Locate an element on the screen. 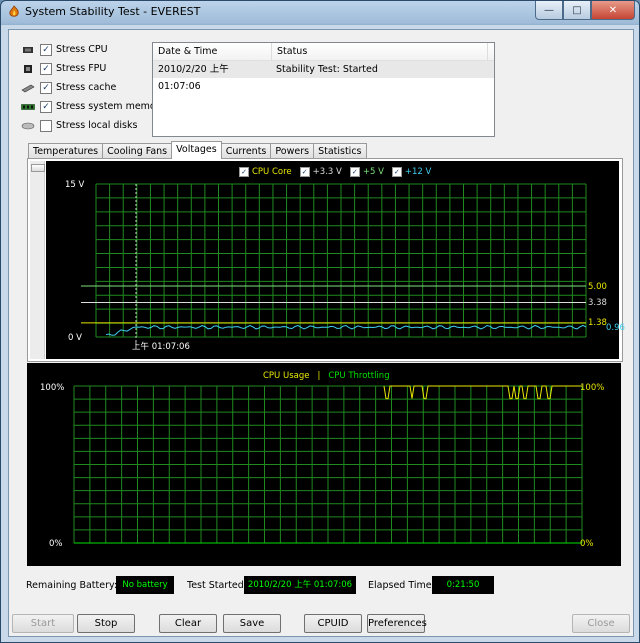 The image size is (640, 643). test-started-value: 2010/2/20 上午 01:07:06 is located at coordinates (300, 585).